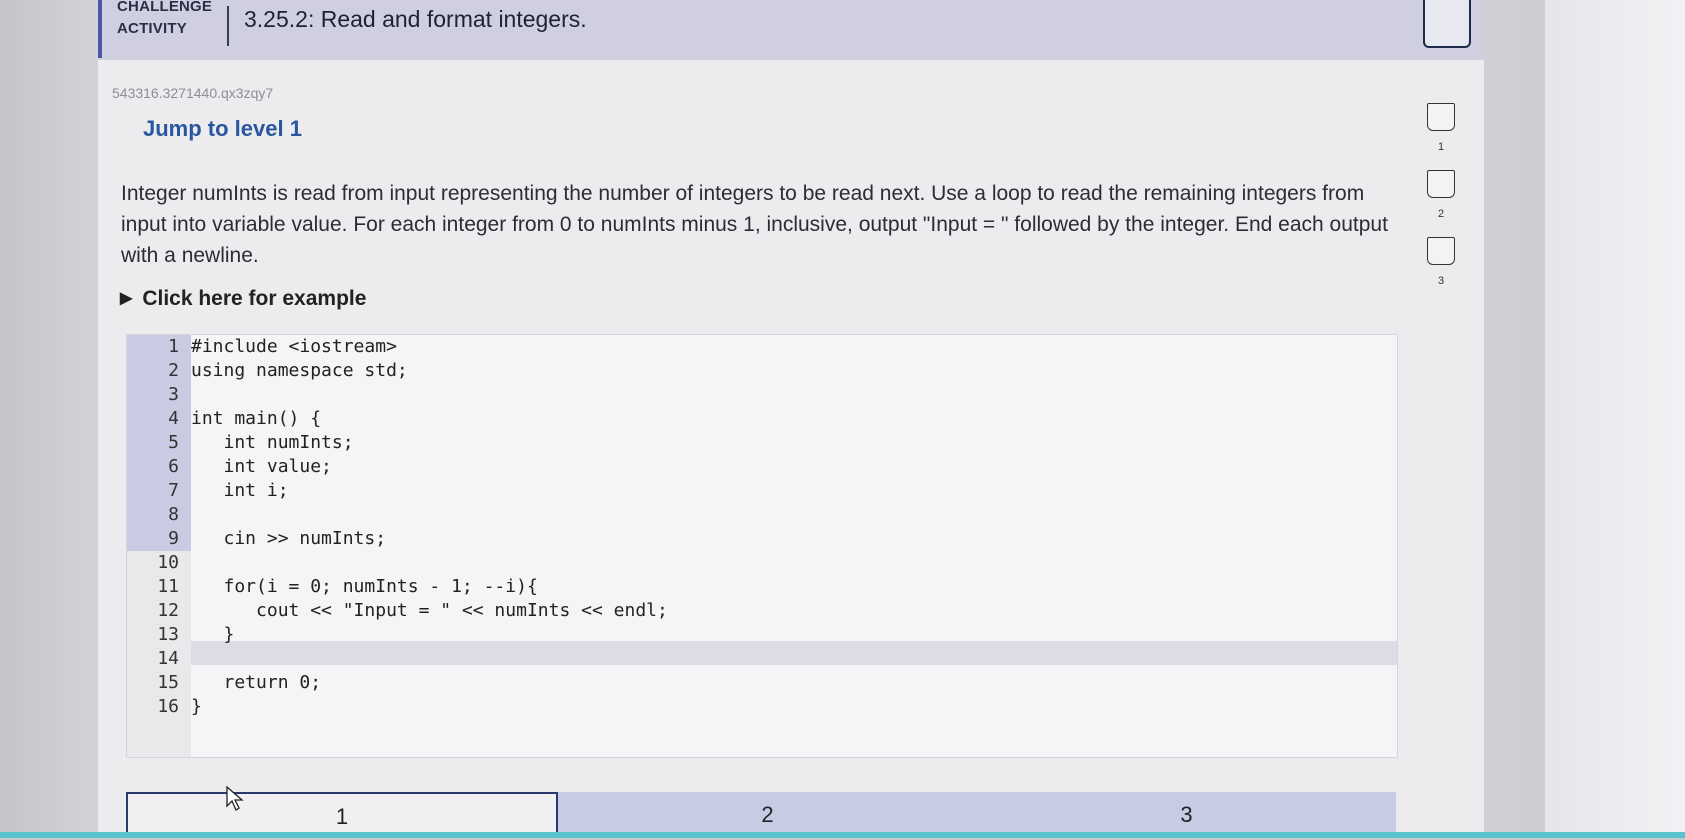 The width and height of the screenshot is (1685, 840). What do you see at coordinates (173, 418) in the screenshot?
I see `line-number: 4` at bounding box center [173, 418].